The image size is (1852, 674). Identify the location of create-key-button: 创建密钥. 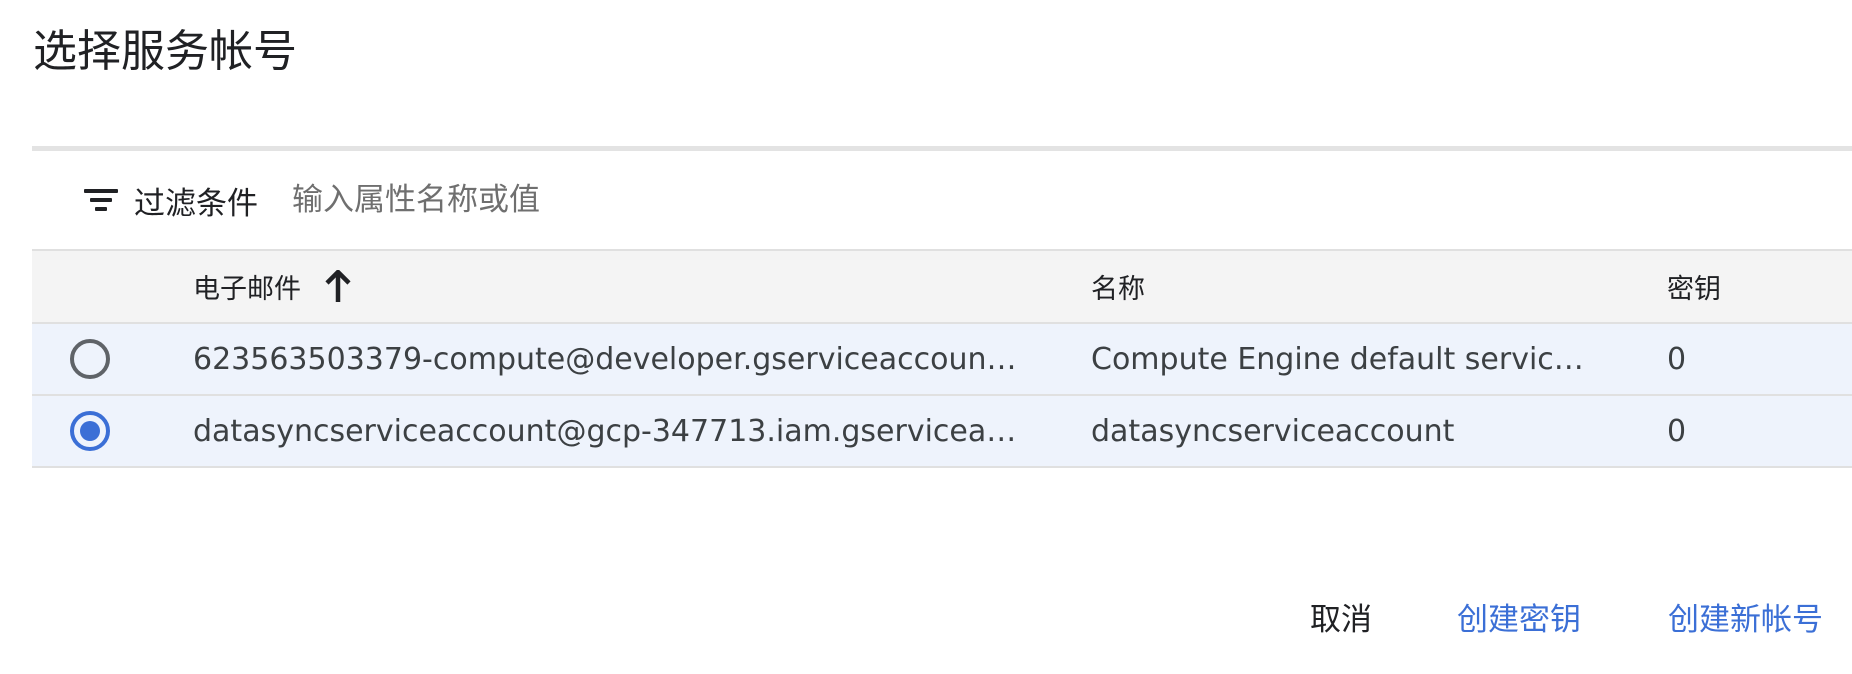
(1519, 620).